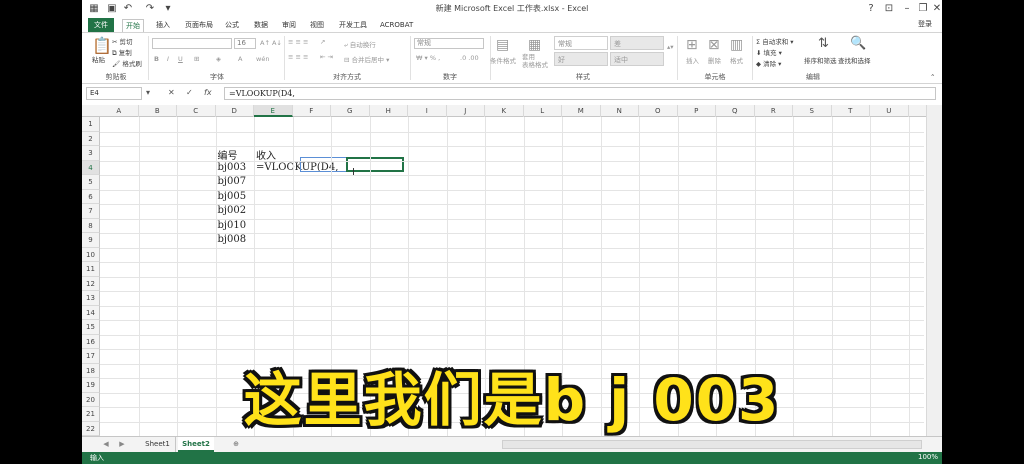  What do you see at coordinates (543, 111) in the screenshot?
I see `column-header-l: L` at bounding box center [543, 111].